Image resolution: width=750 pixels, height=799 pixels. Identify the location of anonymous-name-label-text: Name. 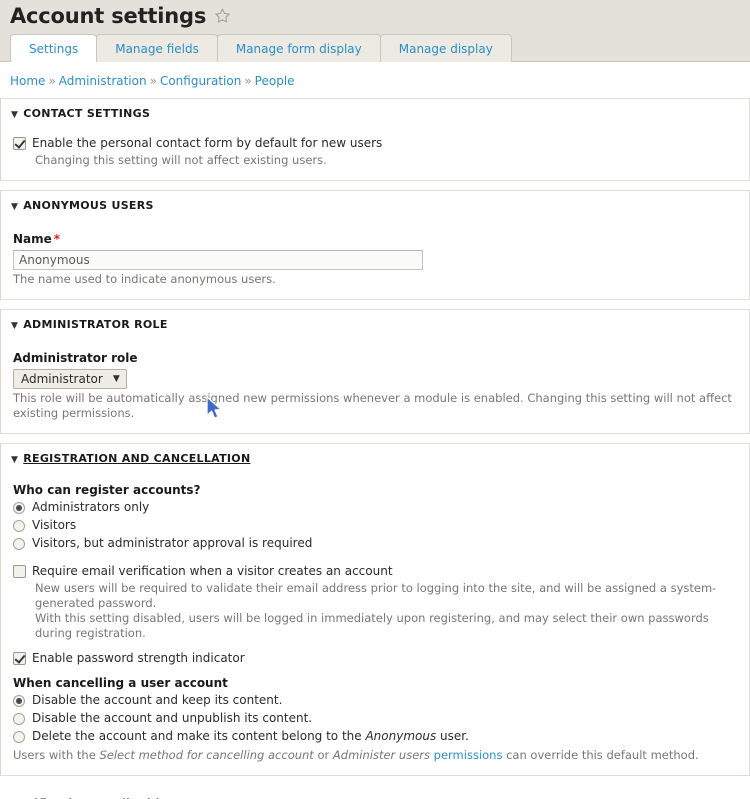
(32, 239).